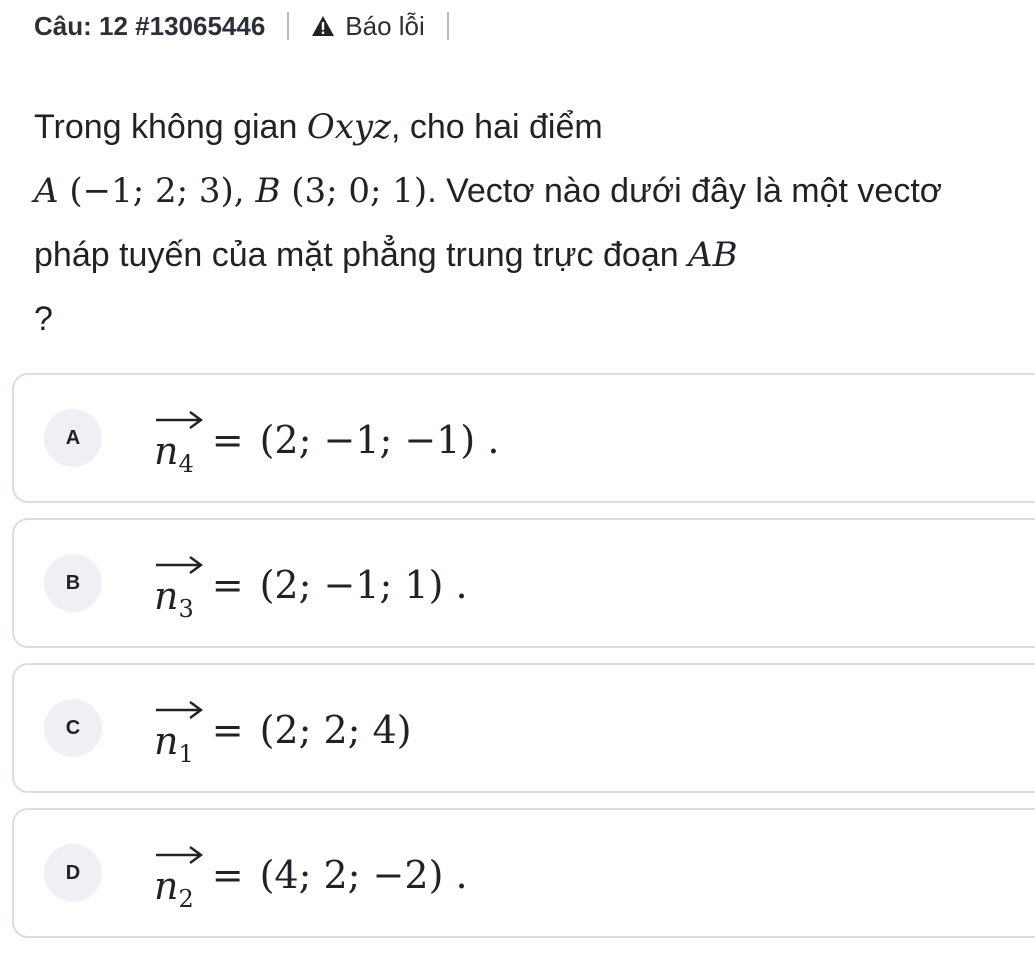 The height and width of the screenshot is (964, 1035). I want to click on option-formula: n2 = (4; 2; −2) ., so click(311, 875).